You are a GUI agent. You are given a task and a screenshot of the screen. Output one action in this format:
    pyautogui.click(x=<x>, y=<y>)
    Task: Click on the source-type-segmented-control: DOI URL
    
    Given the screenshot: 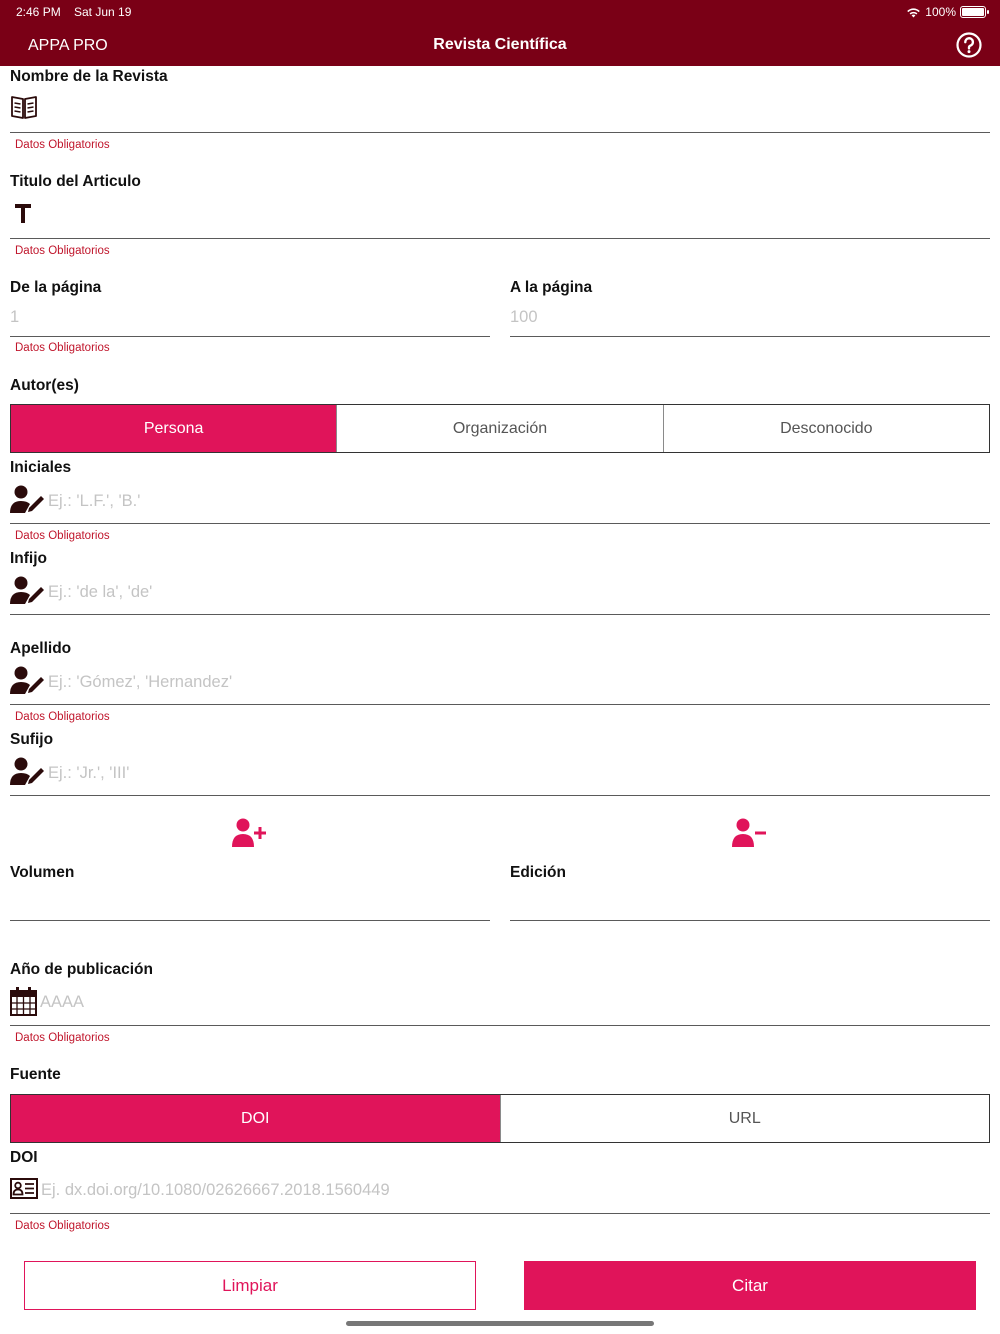 What is the action you would take?
    pyautogui.click(x=500, y=1118)
    